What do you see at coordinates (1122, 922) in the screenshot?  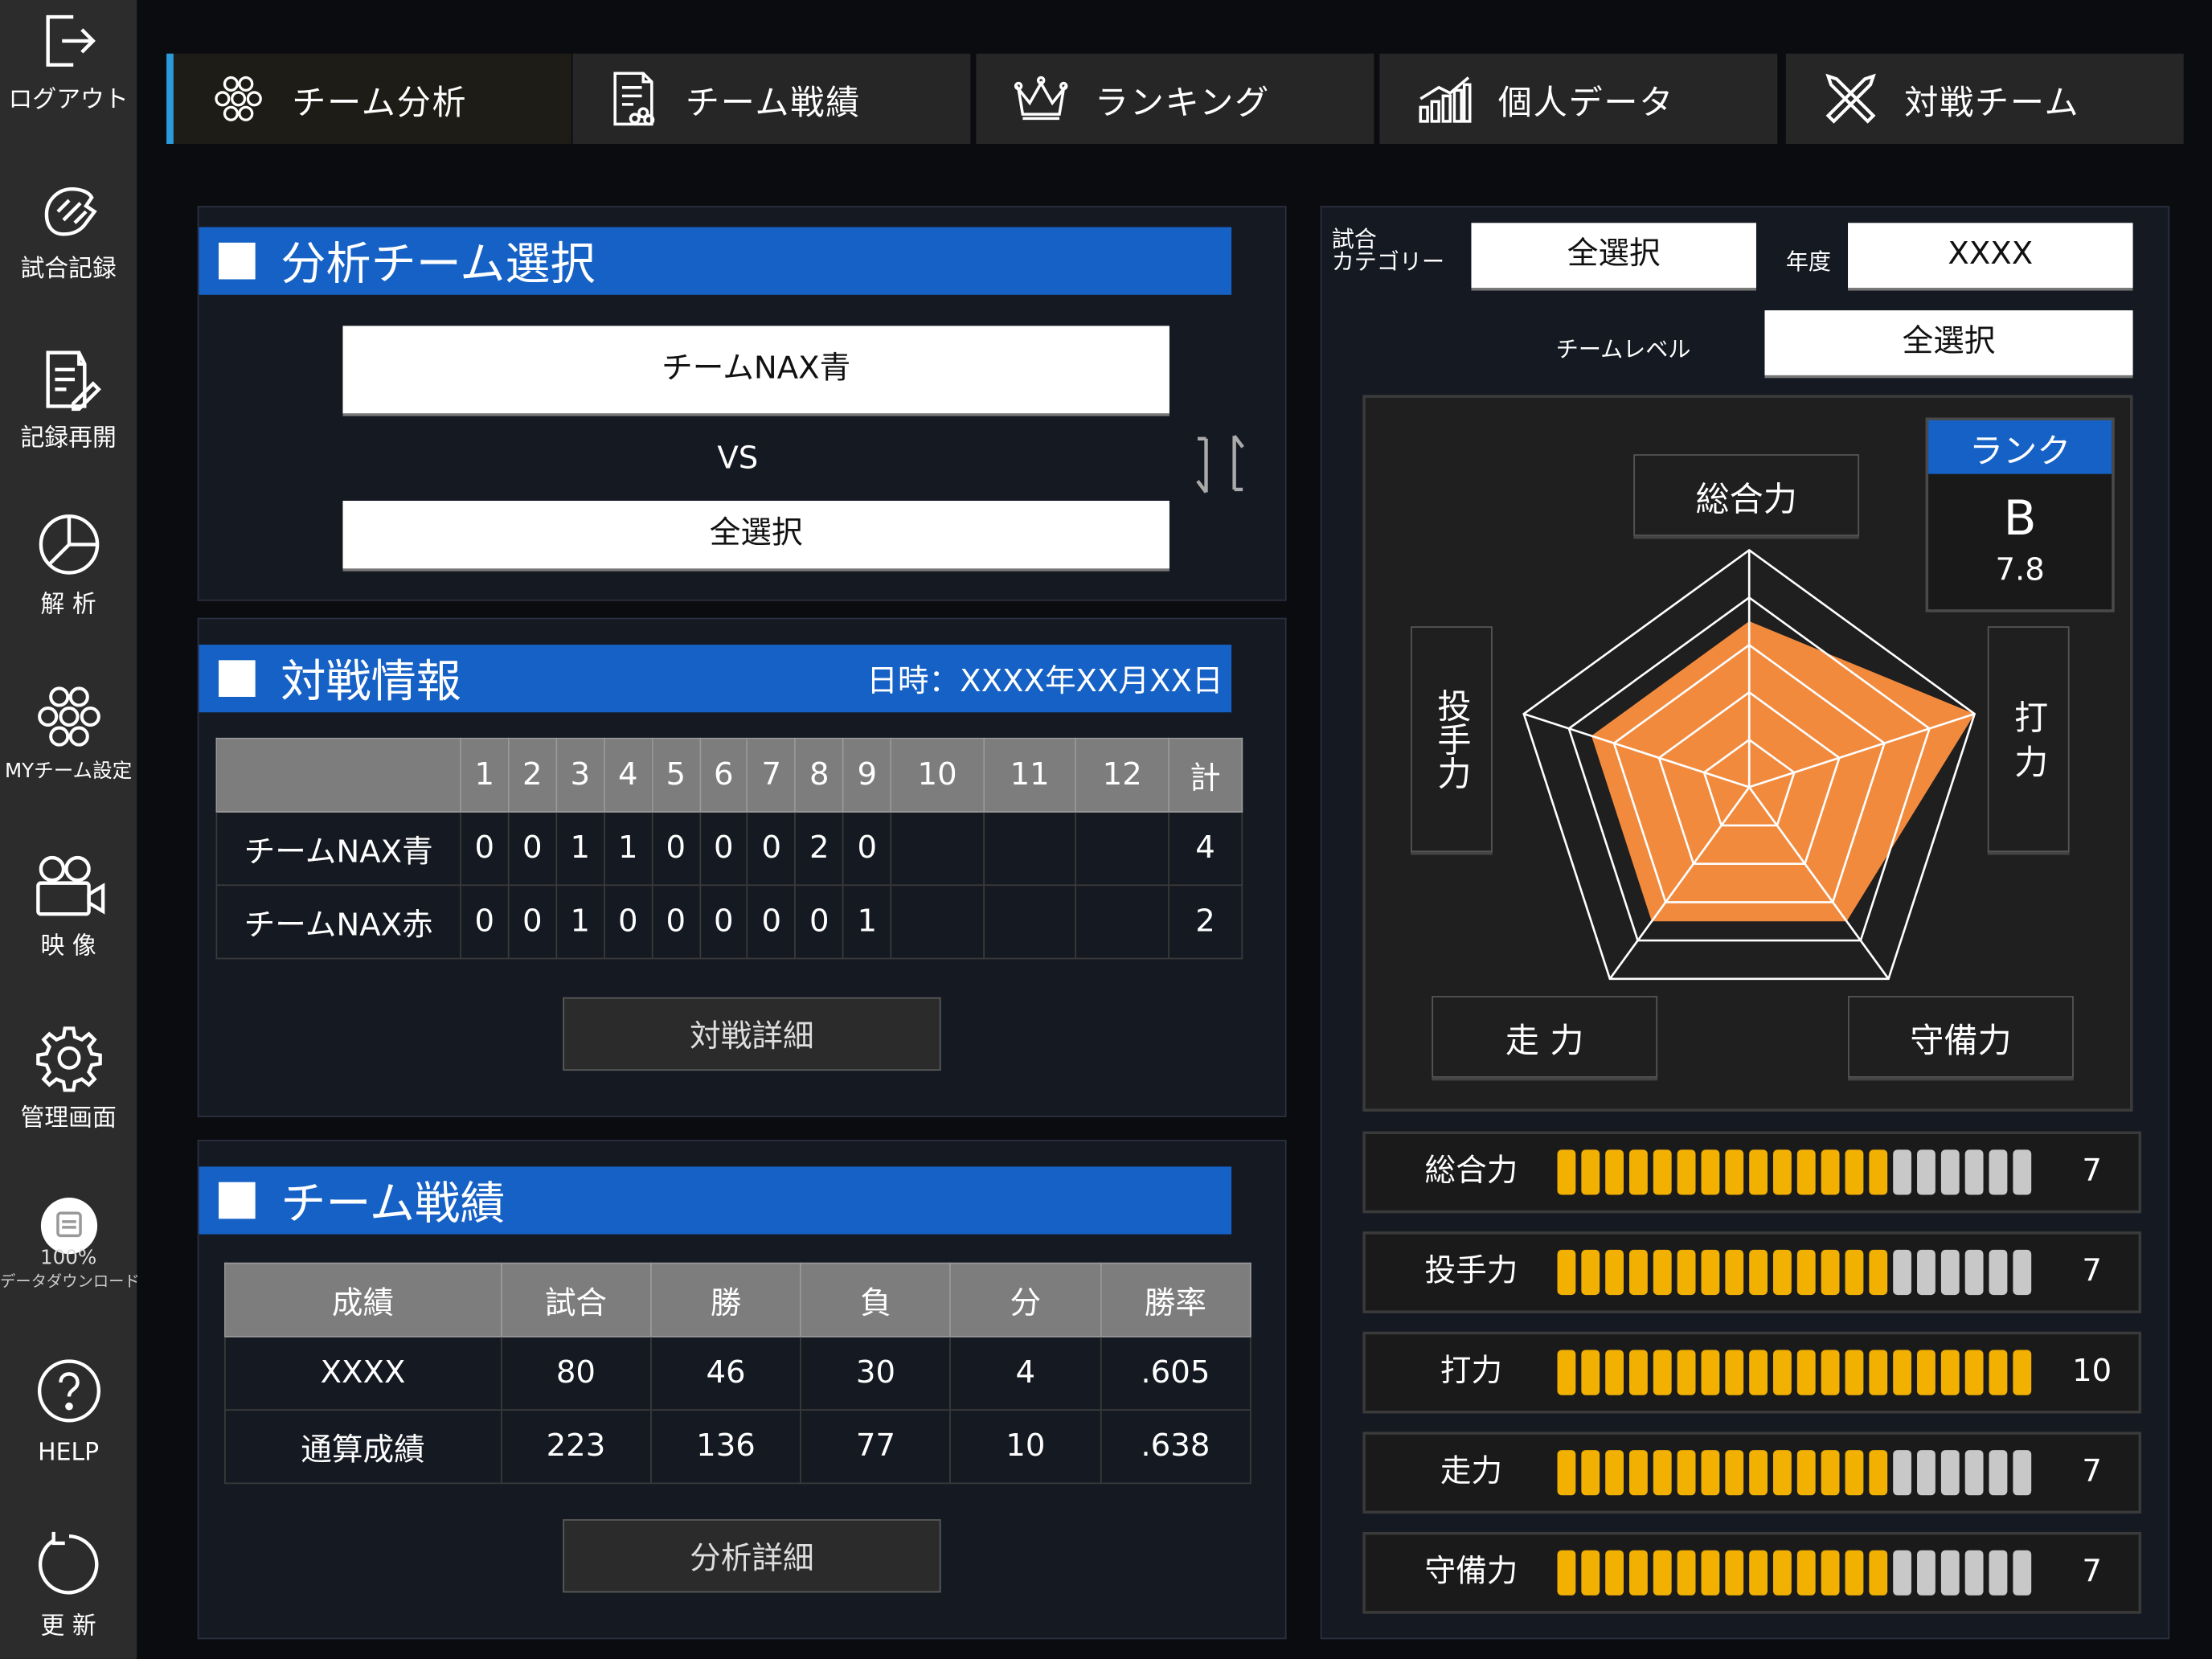 I see `score-cell` at bounding box center [1122, 922].